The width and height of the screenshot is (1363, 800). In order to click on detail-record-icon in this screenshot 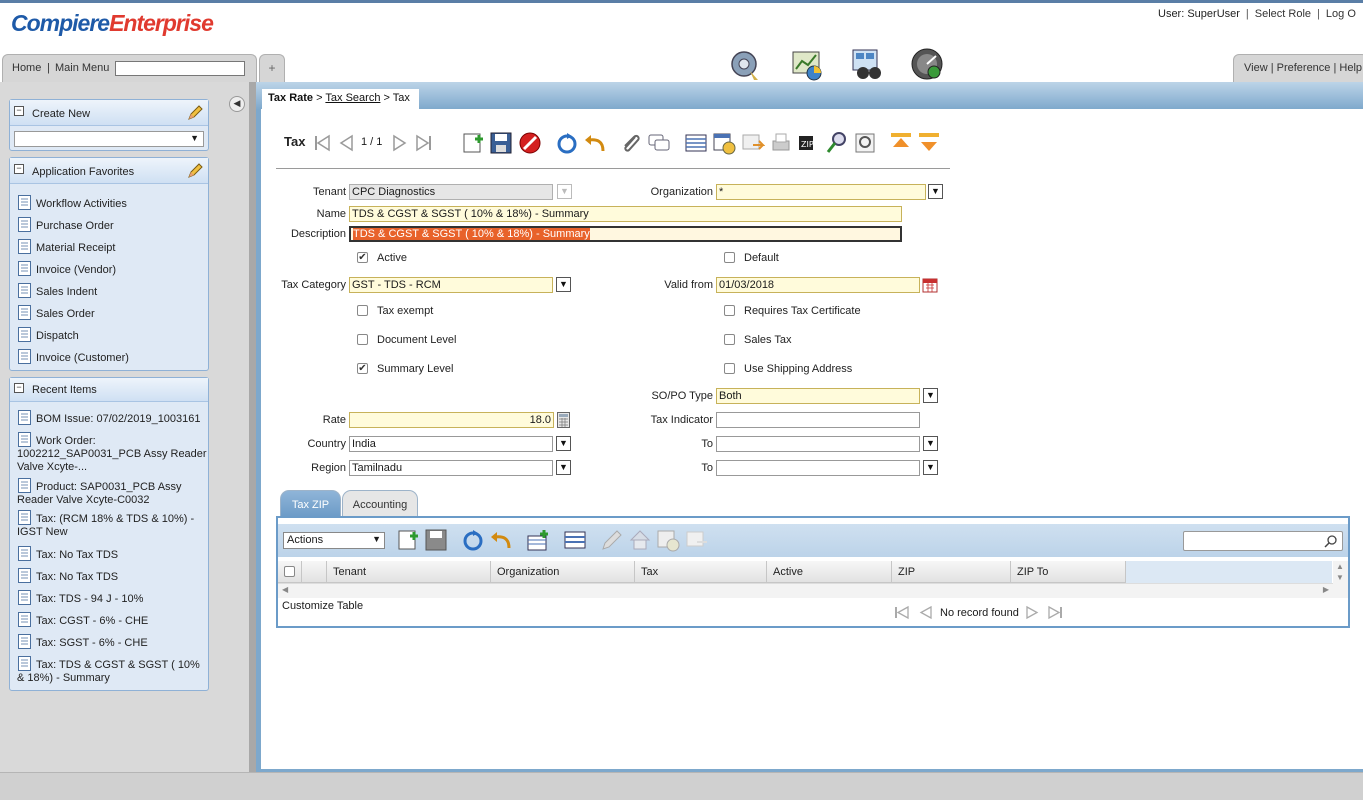, I will do `click(929, 143)`.